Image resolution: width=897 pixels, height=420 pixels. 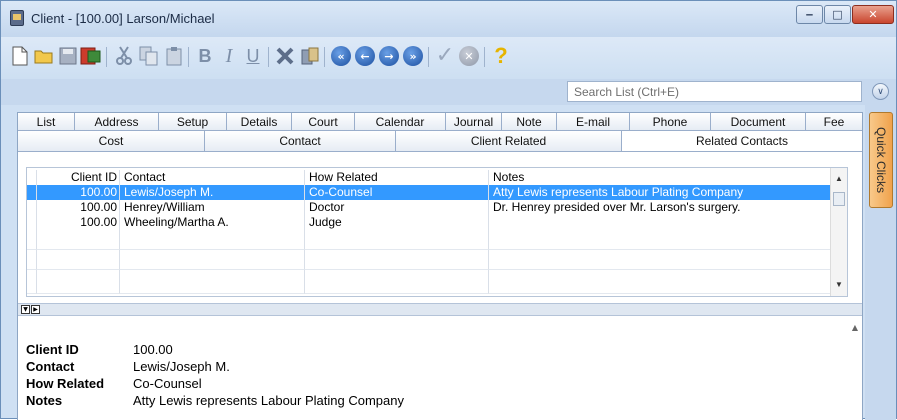 I want to click on cell-how-related: Co-Counsel, so click(x=397, y=192).